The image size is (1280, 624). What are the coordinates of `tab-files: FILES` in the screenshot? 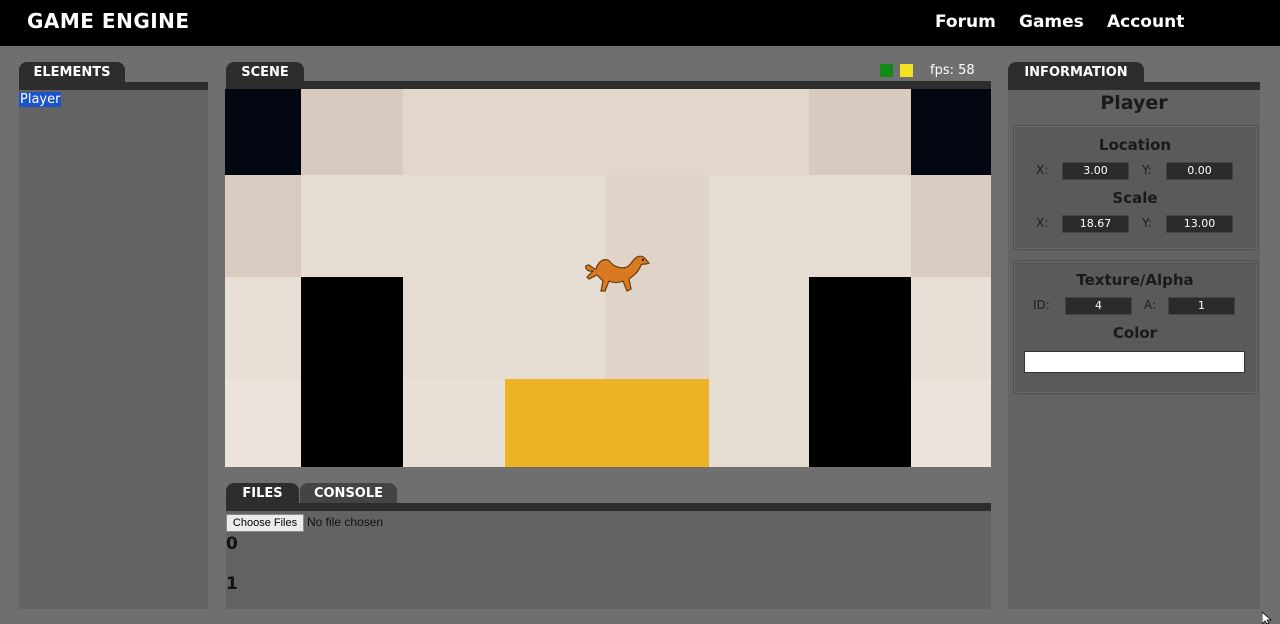 It's located at (262, 494).